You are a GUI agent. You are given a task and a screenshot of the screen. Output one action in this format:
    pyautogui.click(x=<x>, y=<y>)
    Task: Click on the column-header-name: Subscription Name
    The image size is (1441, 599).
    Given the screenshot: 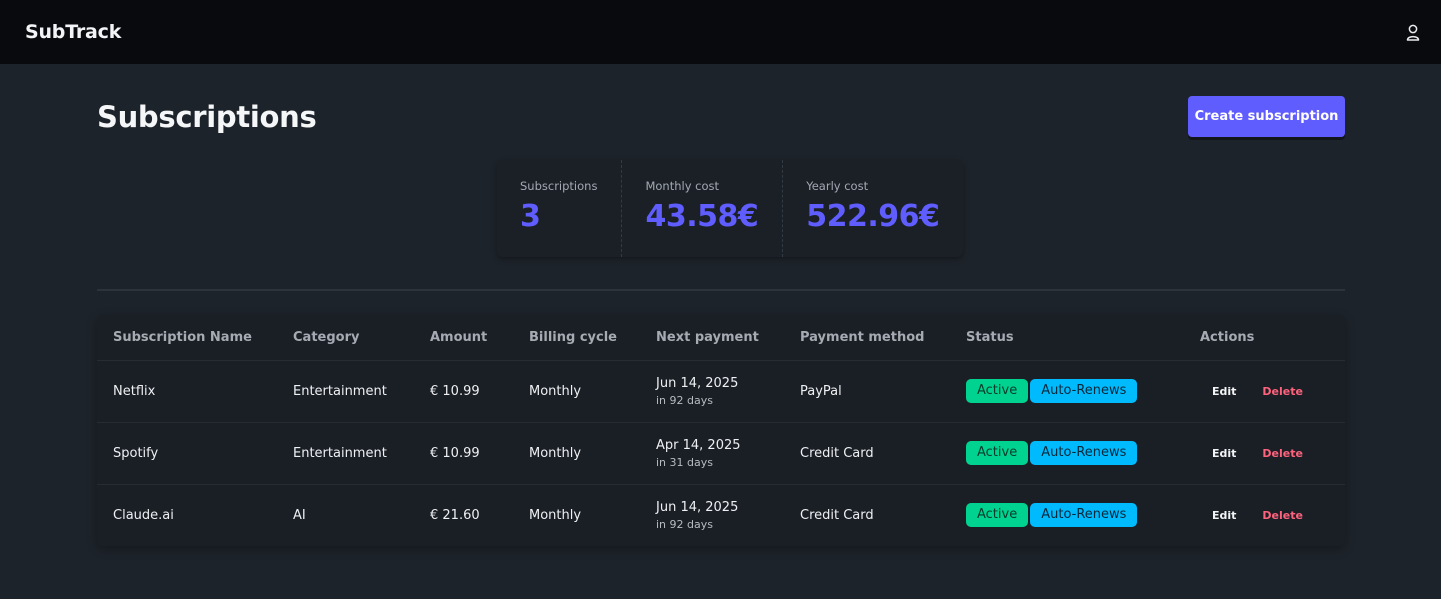 What is the action you would take?
    pyautogui.click(x=187, y=338)
    